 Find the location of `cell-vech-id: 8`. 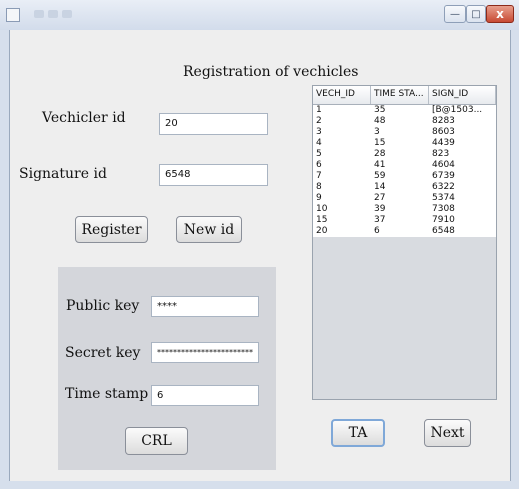

cell-vech-id: 8 is located at coordinates (319, 187).